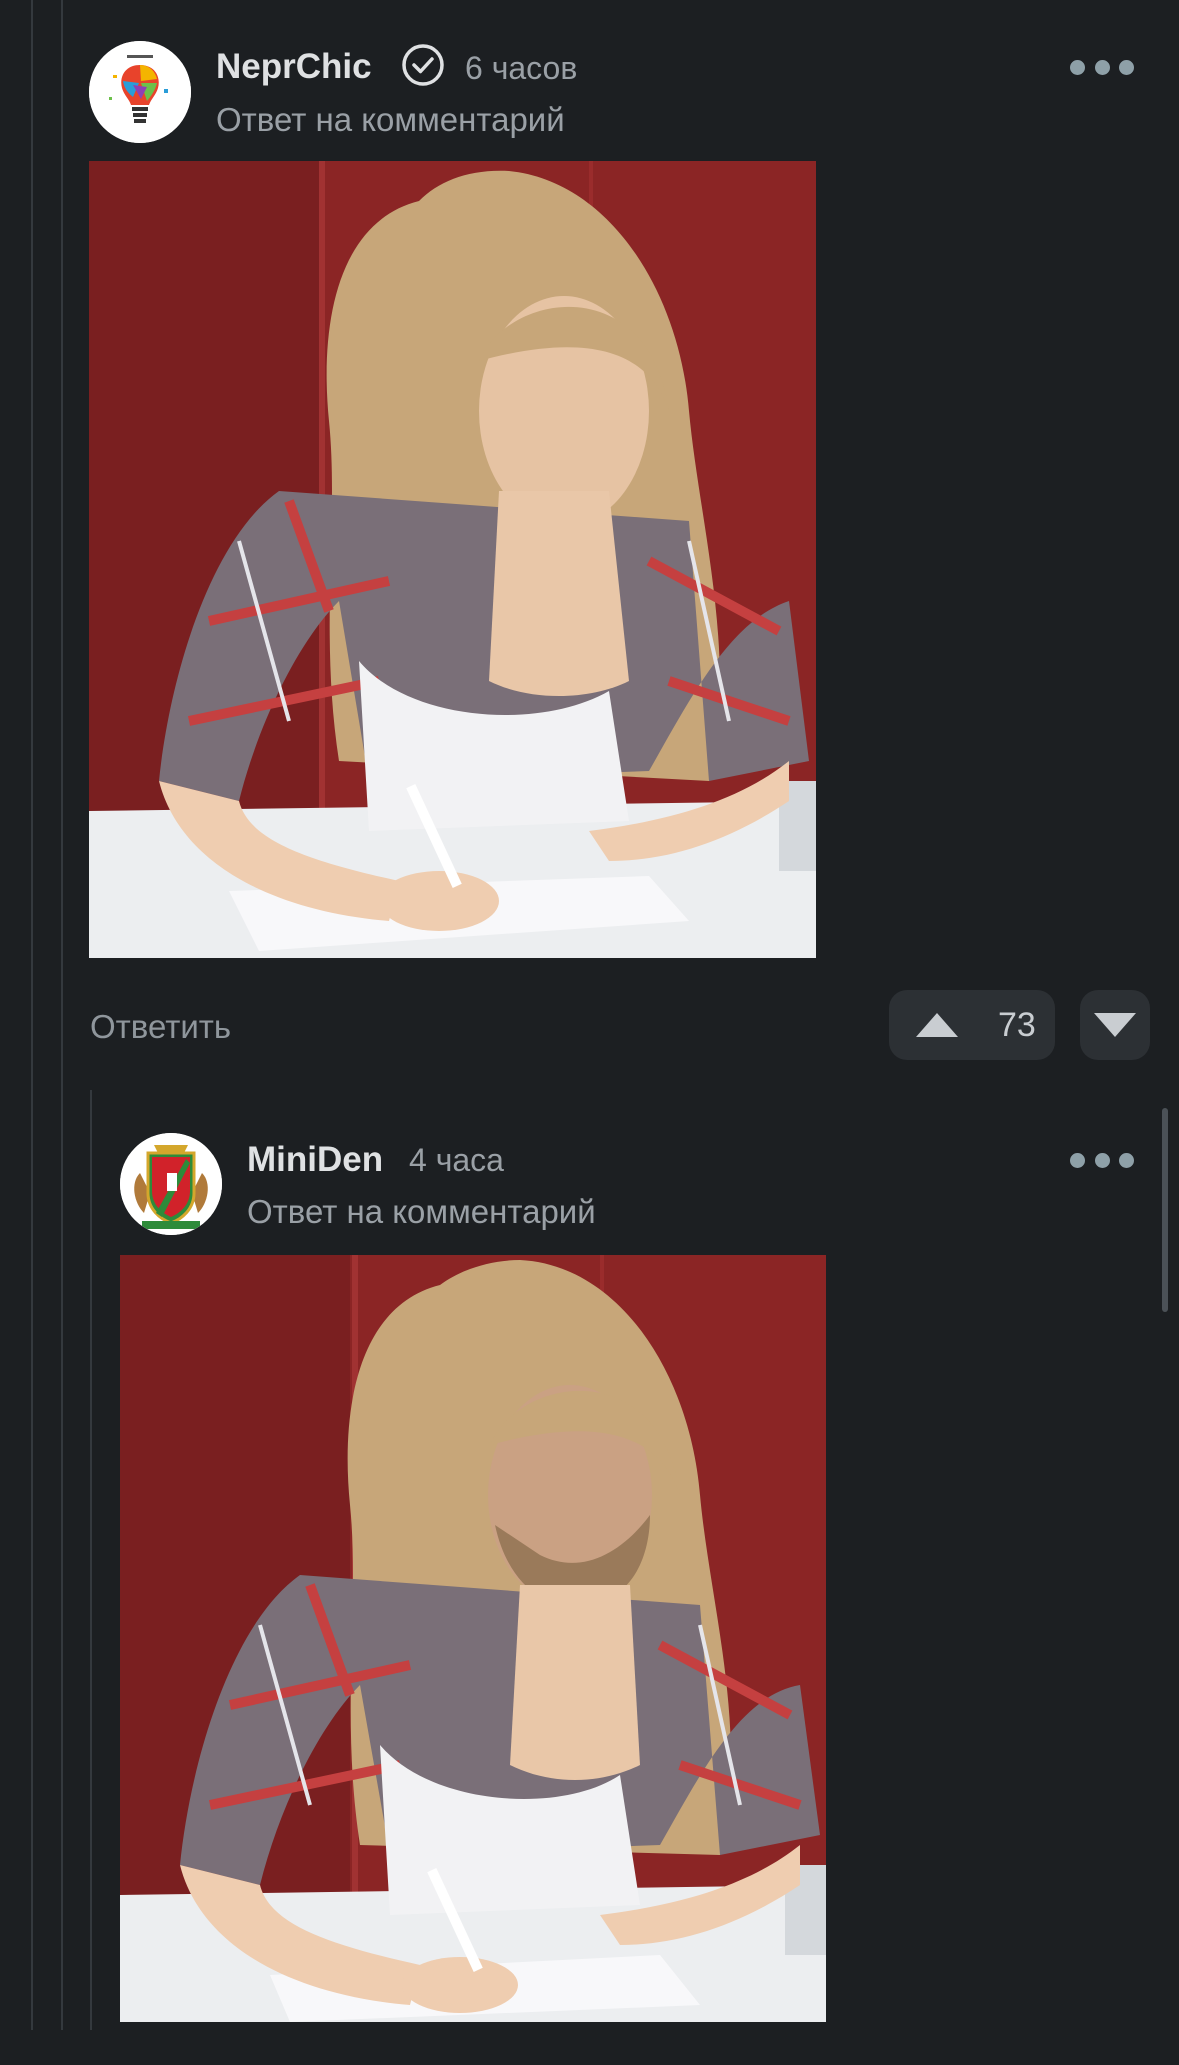 This screenshot has height=2065, width=1179. I want to click on reply-button: Ответить, so click(160, 1027).